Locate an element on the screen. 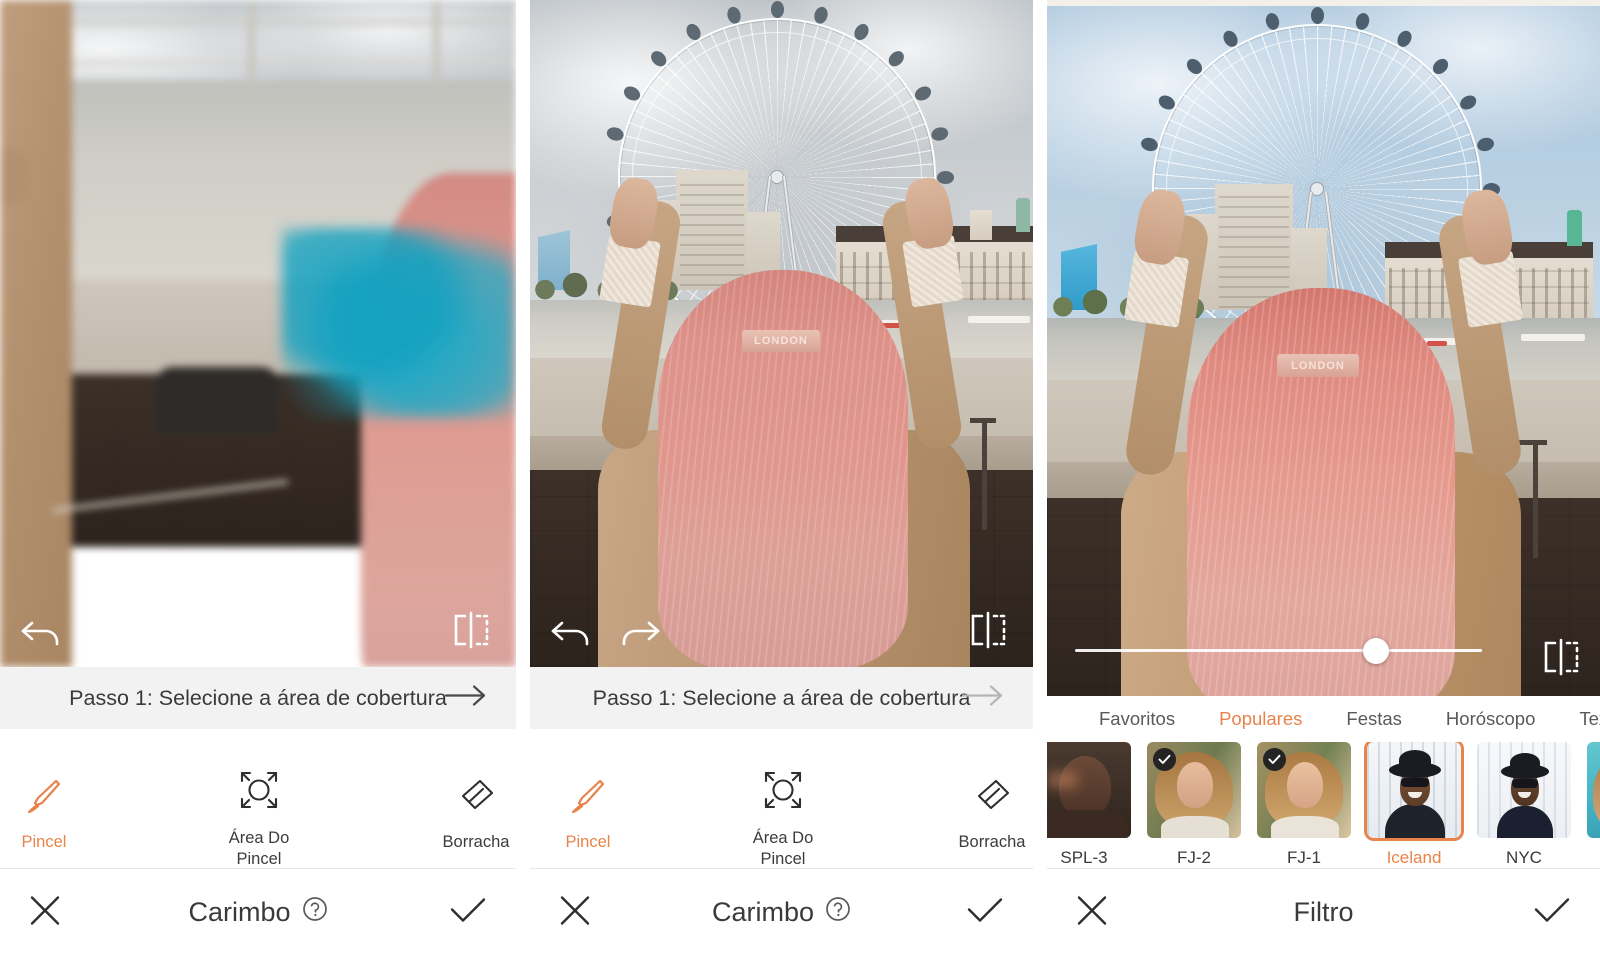 This screenshot has height=956, width=1600. filter-category-favoritos: Favoritos is located at coordinates (1137, 719).